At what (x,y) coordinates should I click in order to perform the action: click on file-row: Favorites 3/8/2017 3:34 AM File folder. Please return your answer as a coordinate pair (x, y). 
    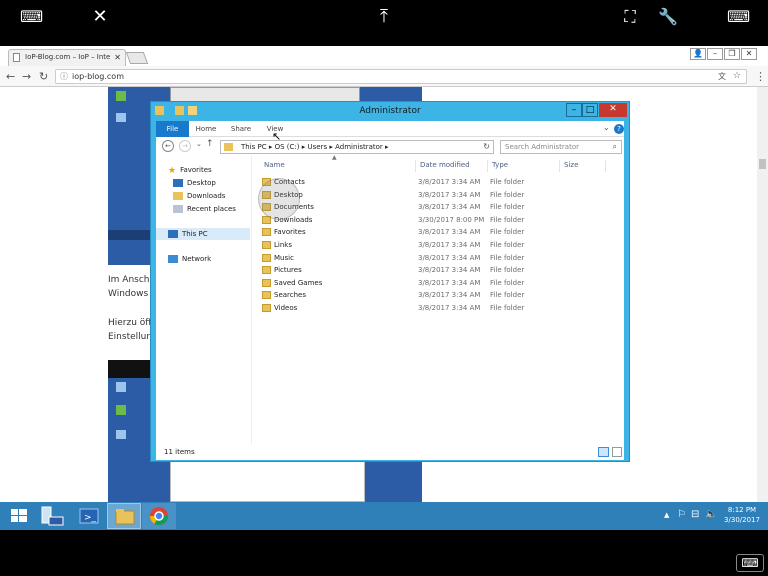
    Looking at the image, I should click on (440, 232).